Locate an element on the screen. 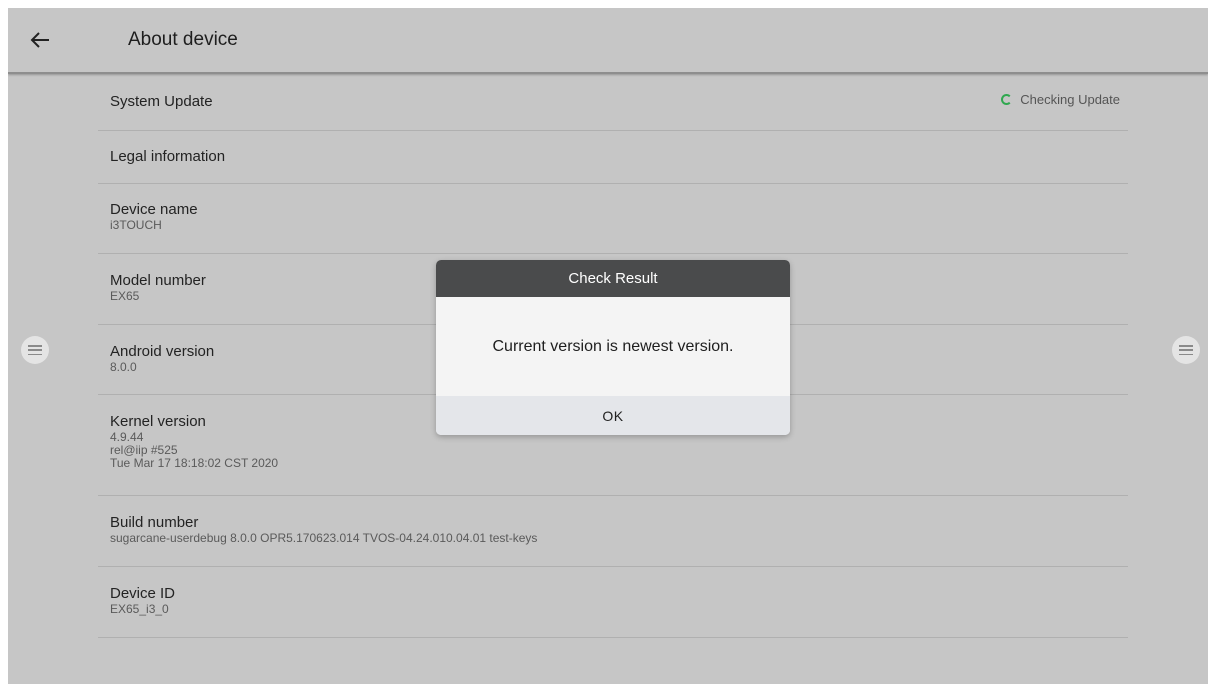 The width and height of the screenshot is (1208, 684). update-status-text: Checking Update is located at coordinates (1070, 99).